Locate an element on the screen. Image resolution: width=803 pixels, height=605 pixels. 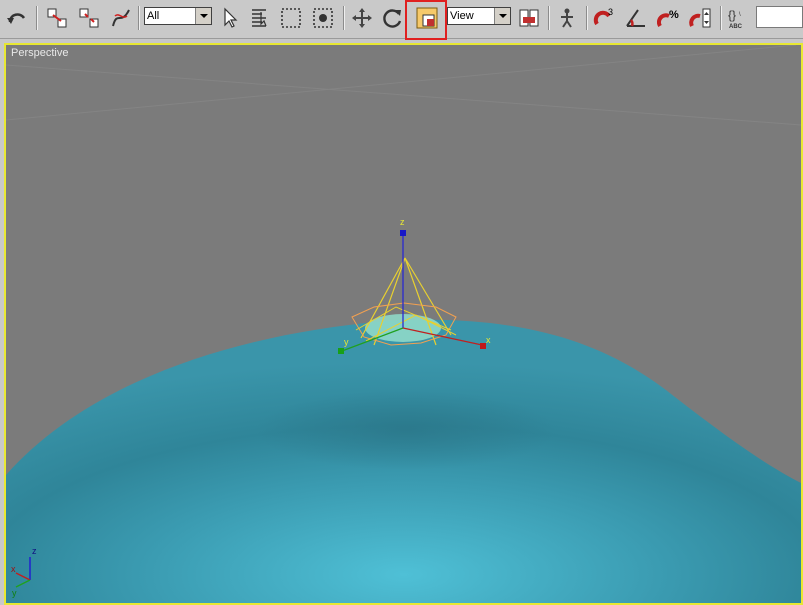
reference-coordinate-value: View is located at coordinates (462, 16).